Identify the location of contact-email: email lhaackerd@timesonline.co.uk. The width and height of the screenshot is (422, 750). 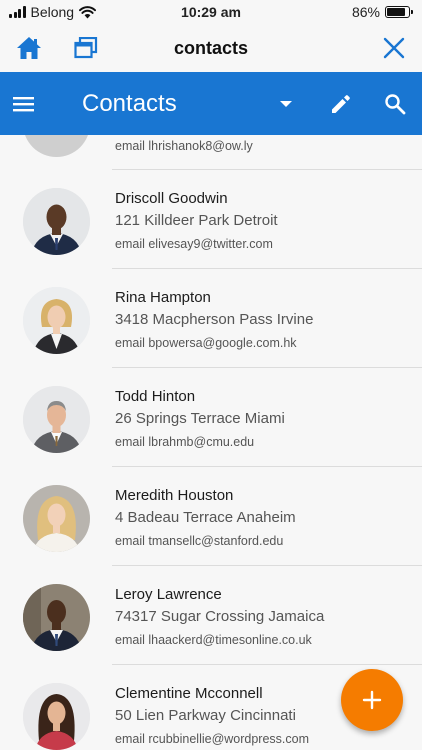
(213, 640).